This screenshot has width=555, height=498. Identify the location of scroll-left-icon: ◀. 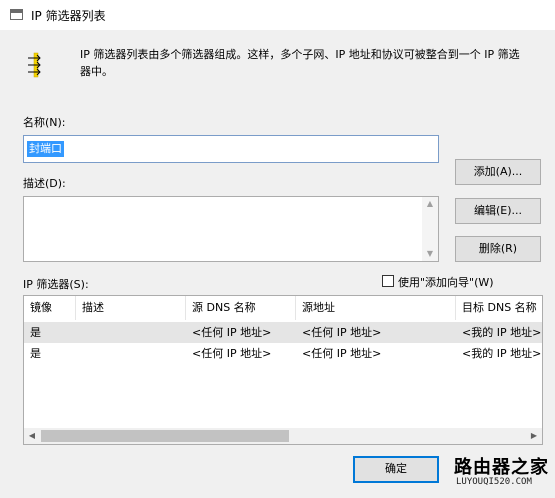
(32, 436).